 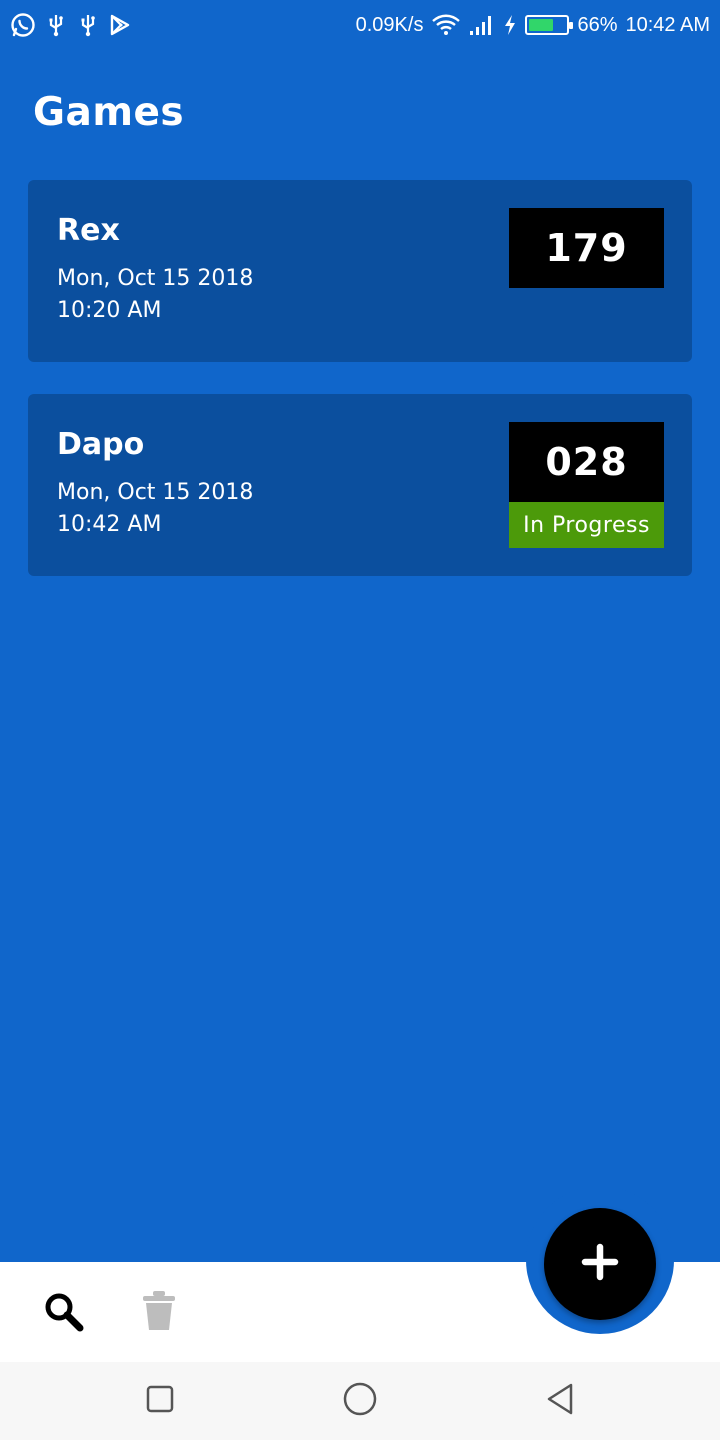 What do you see at coordinates (109, 112) in the screenshot?
I see `page-title: Games` at bounding box center [109, 112].